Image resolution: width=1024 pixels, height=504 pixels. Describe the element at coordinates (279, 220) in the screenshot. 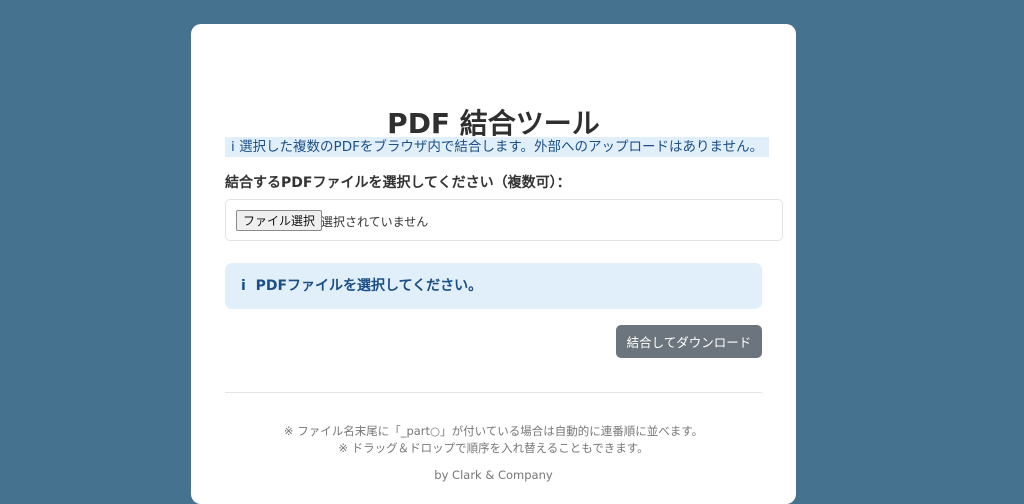

I see `choose-file-button: ファイル選択` at that location.